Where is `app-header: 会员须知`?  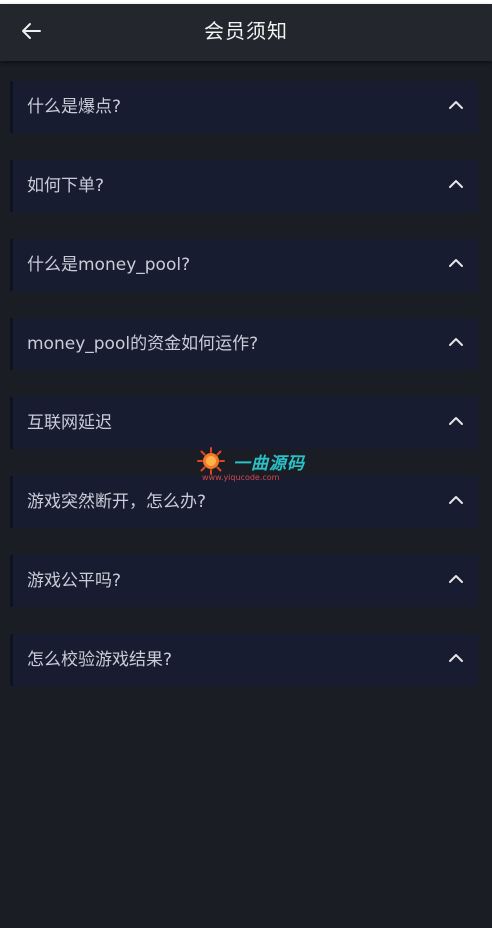 app-header: 会员须知 is located at coordinates (246, 32).